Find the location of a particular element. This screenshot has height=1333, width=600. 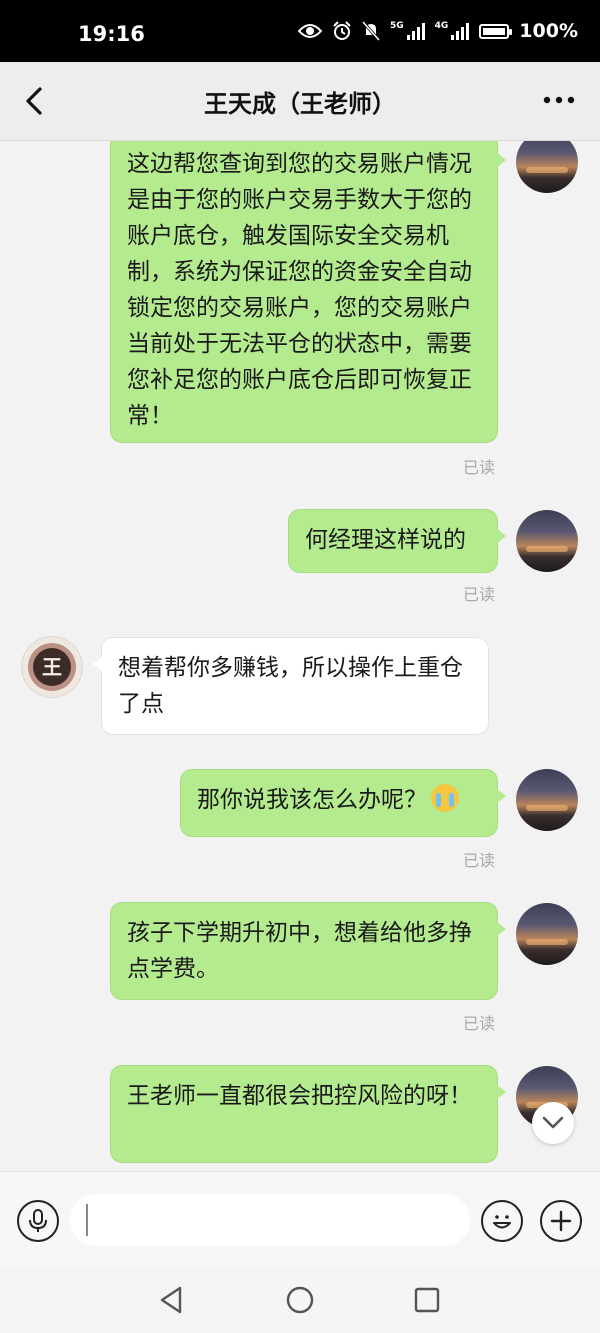

nav-recents-icon is located at coordinates (427, 1300).